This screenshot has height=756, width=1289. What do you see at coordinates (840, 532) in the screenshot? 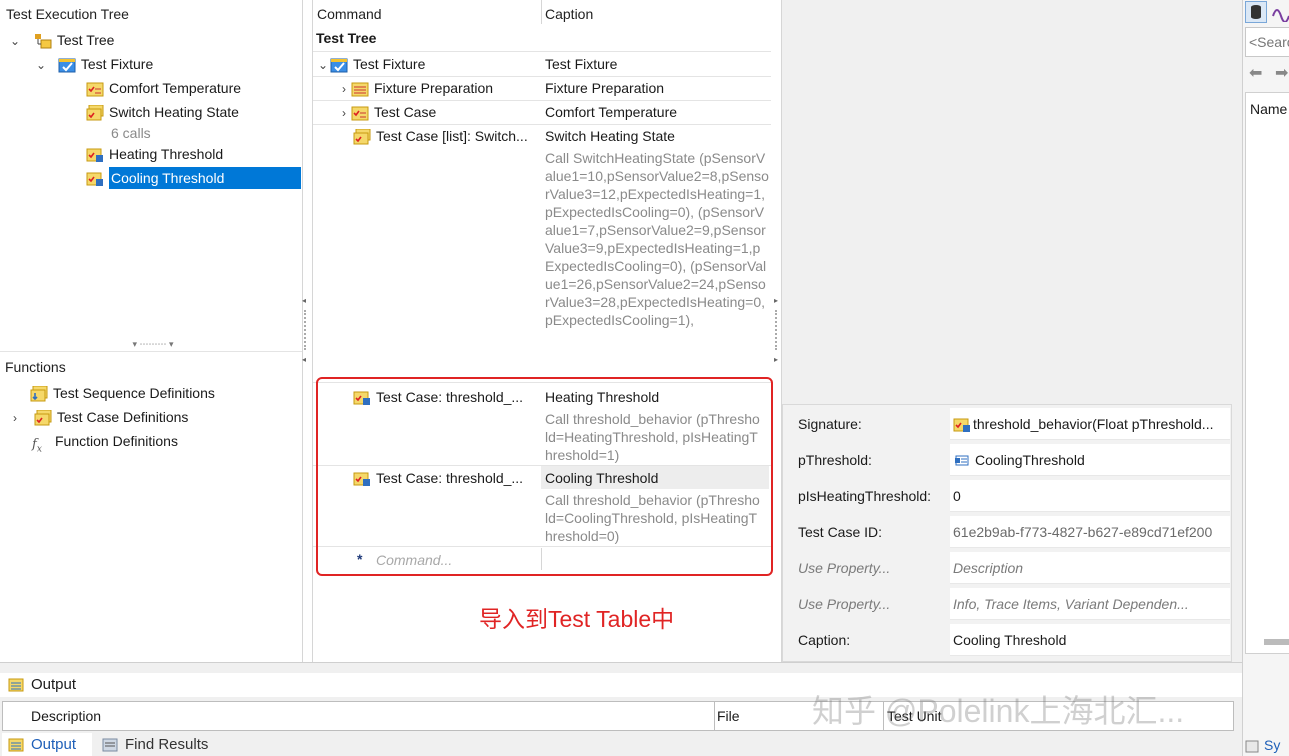
I see `prop-label-test-case-id: Test Case ID:` at bounding box center [840, 532].